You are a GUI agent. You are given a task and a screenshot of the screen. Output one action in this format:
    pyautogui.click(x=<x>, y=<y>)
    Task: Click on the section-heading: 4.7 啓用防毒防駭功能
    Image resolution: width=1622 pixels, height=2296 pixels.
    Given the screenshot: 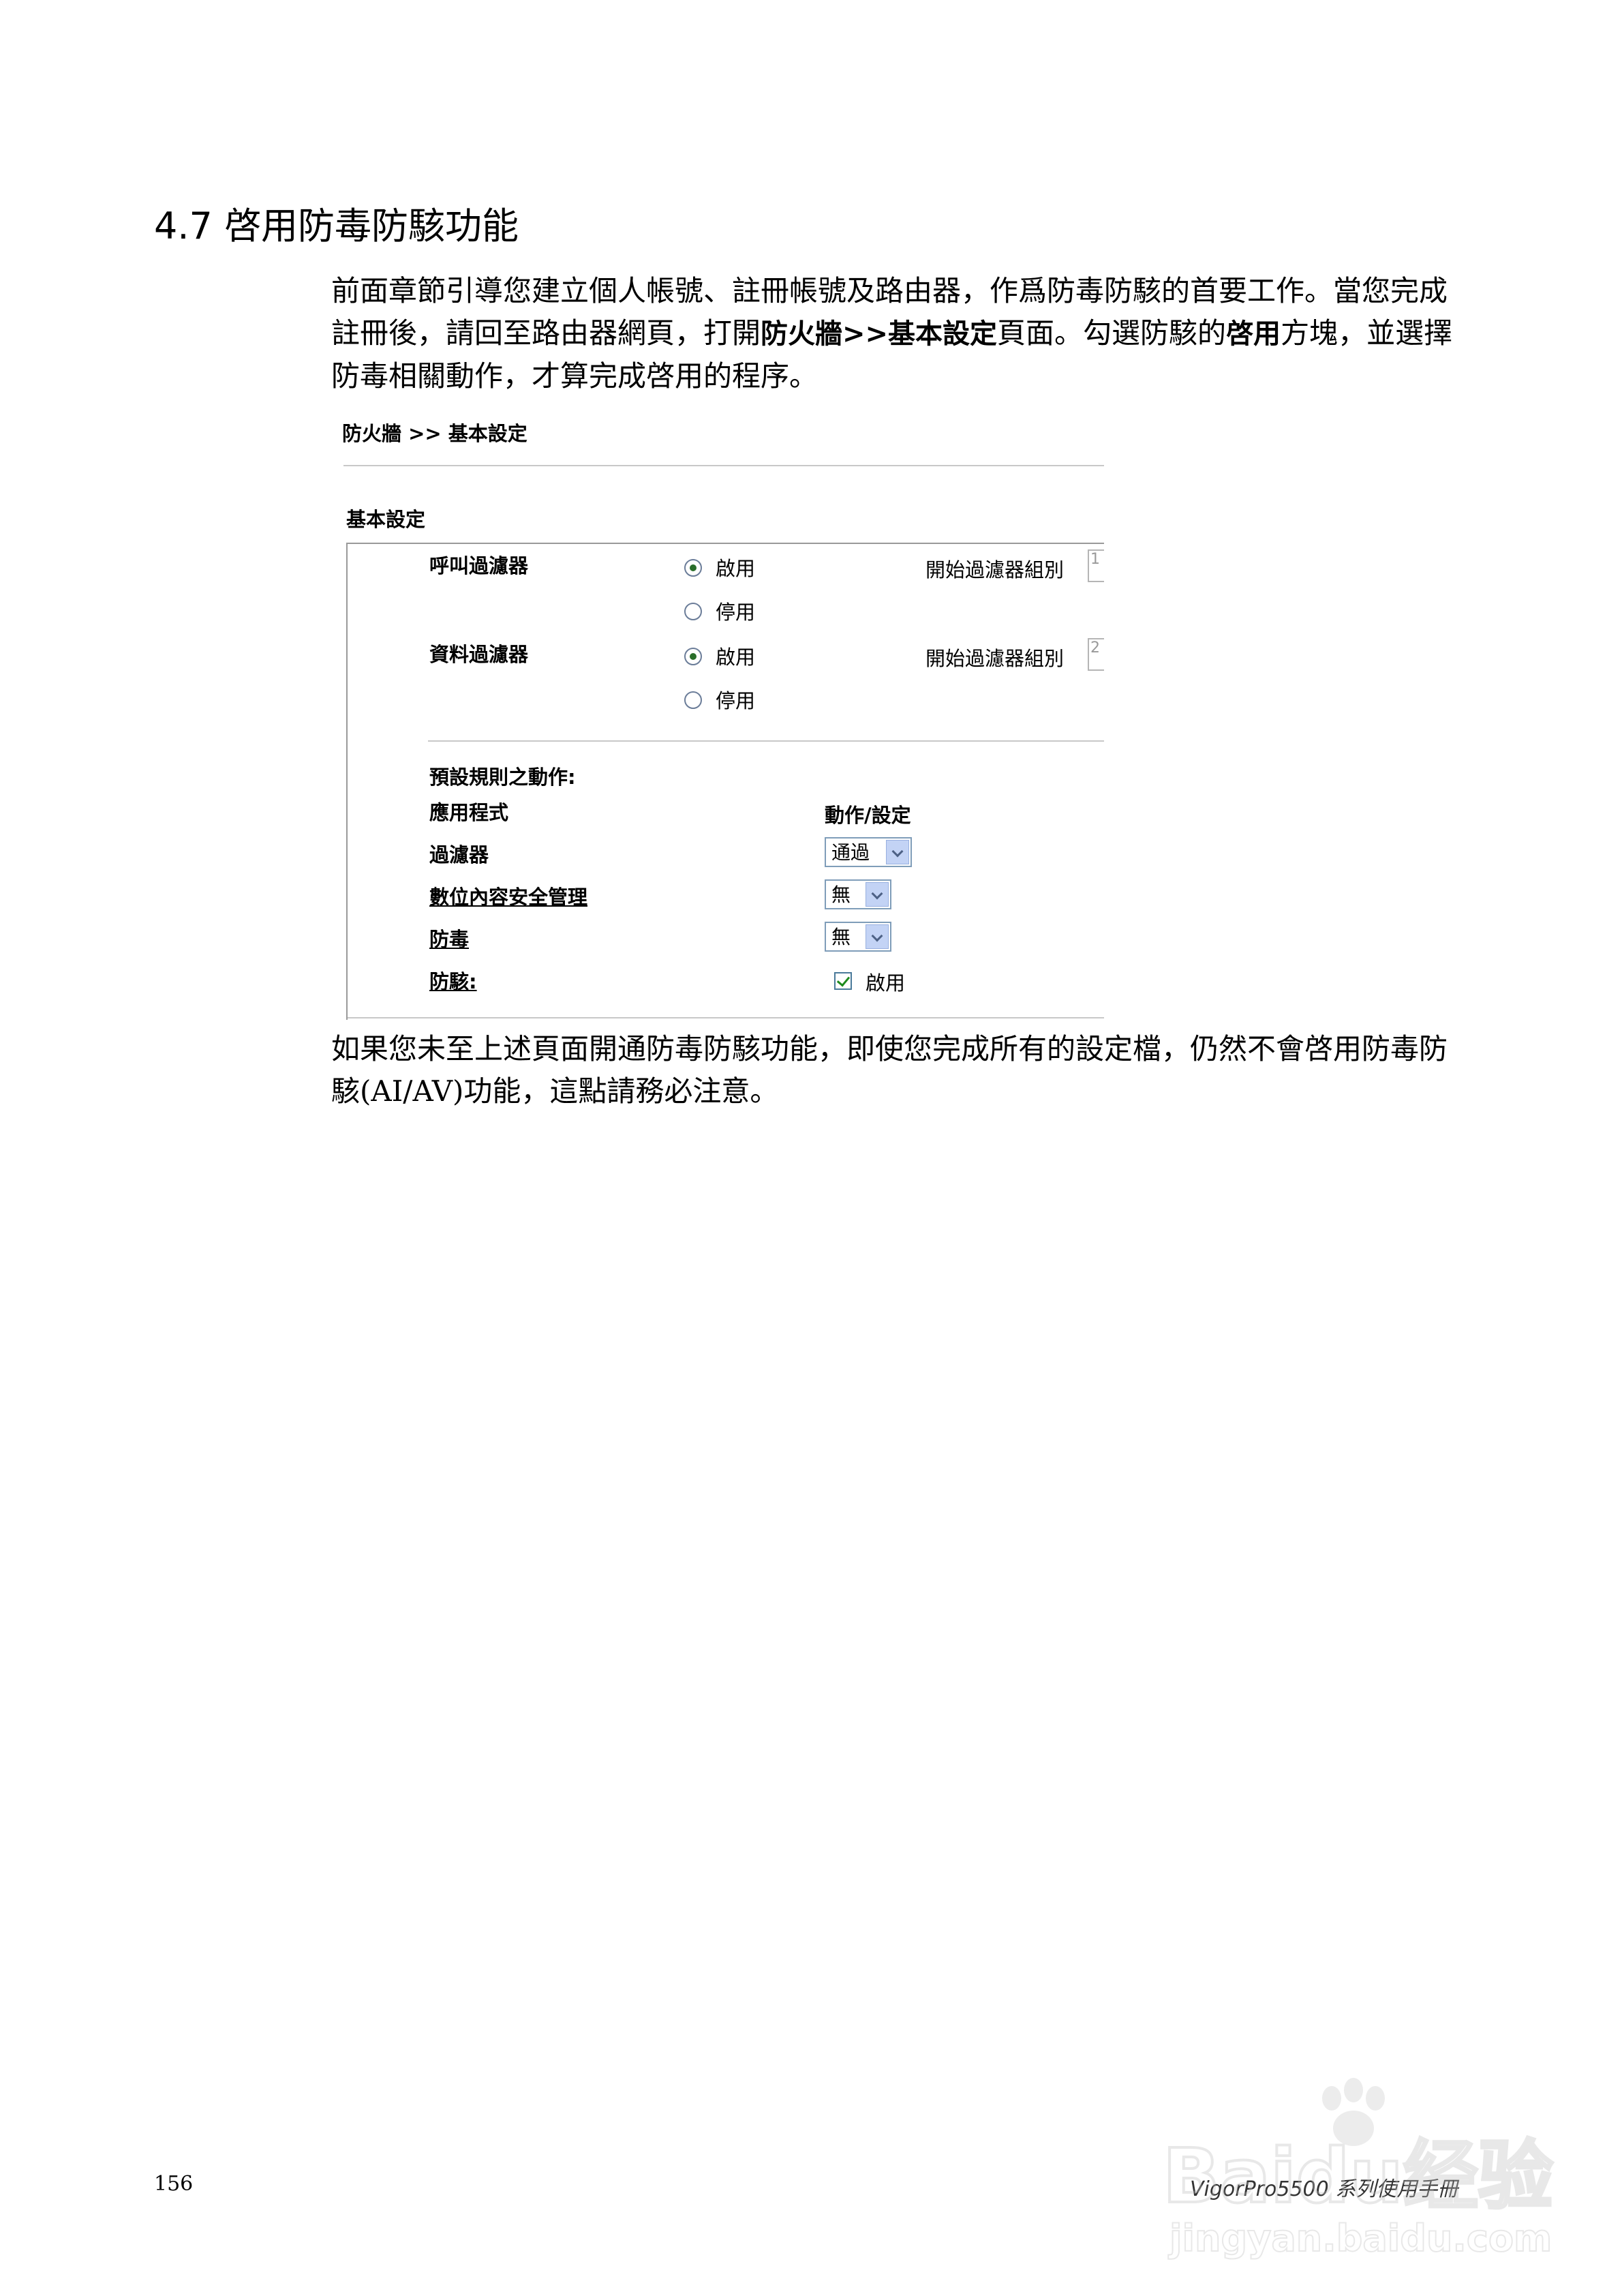 What is the action you would take?
    pyautogui.click(x=336, y=226)
    